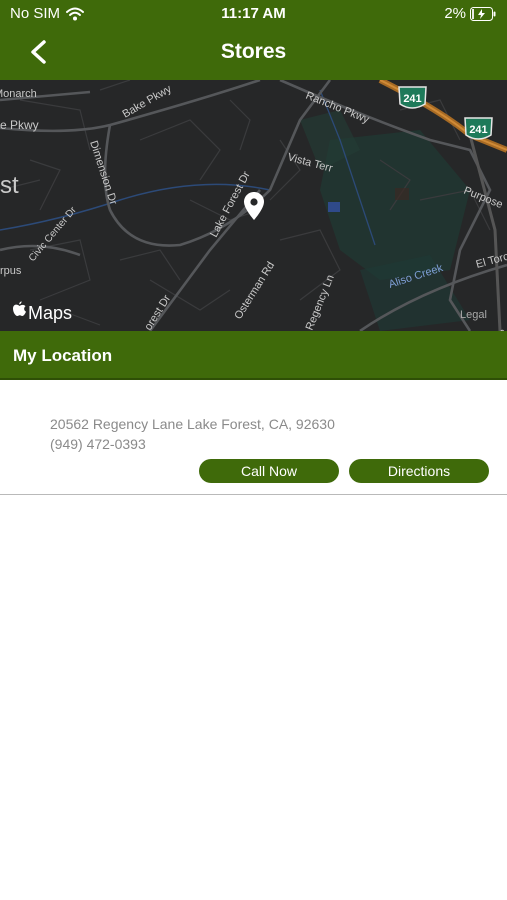 Image resolution: width=507 pixels, height=900 pixels. I want to click on map-label-forest-dr: orest Dr, so click(157, 312).